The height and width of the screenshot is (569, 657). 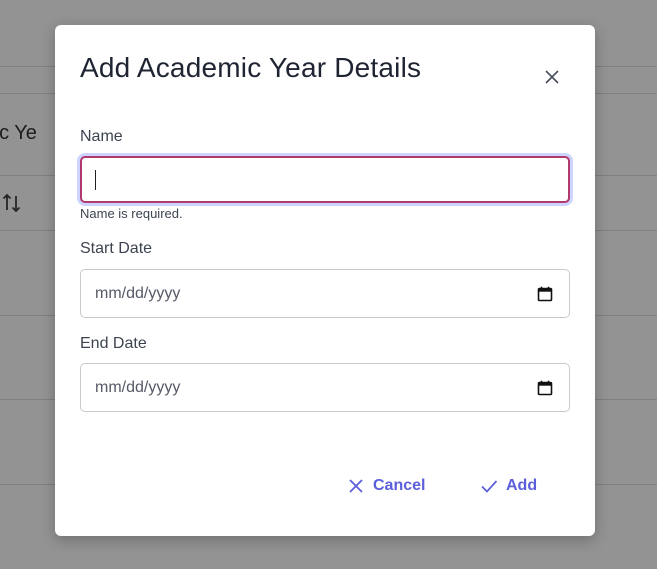 I want to click on close-icon, so click(x=552, y=77).